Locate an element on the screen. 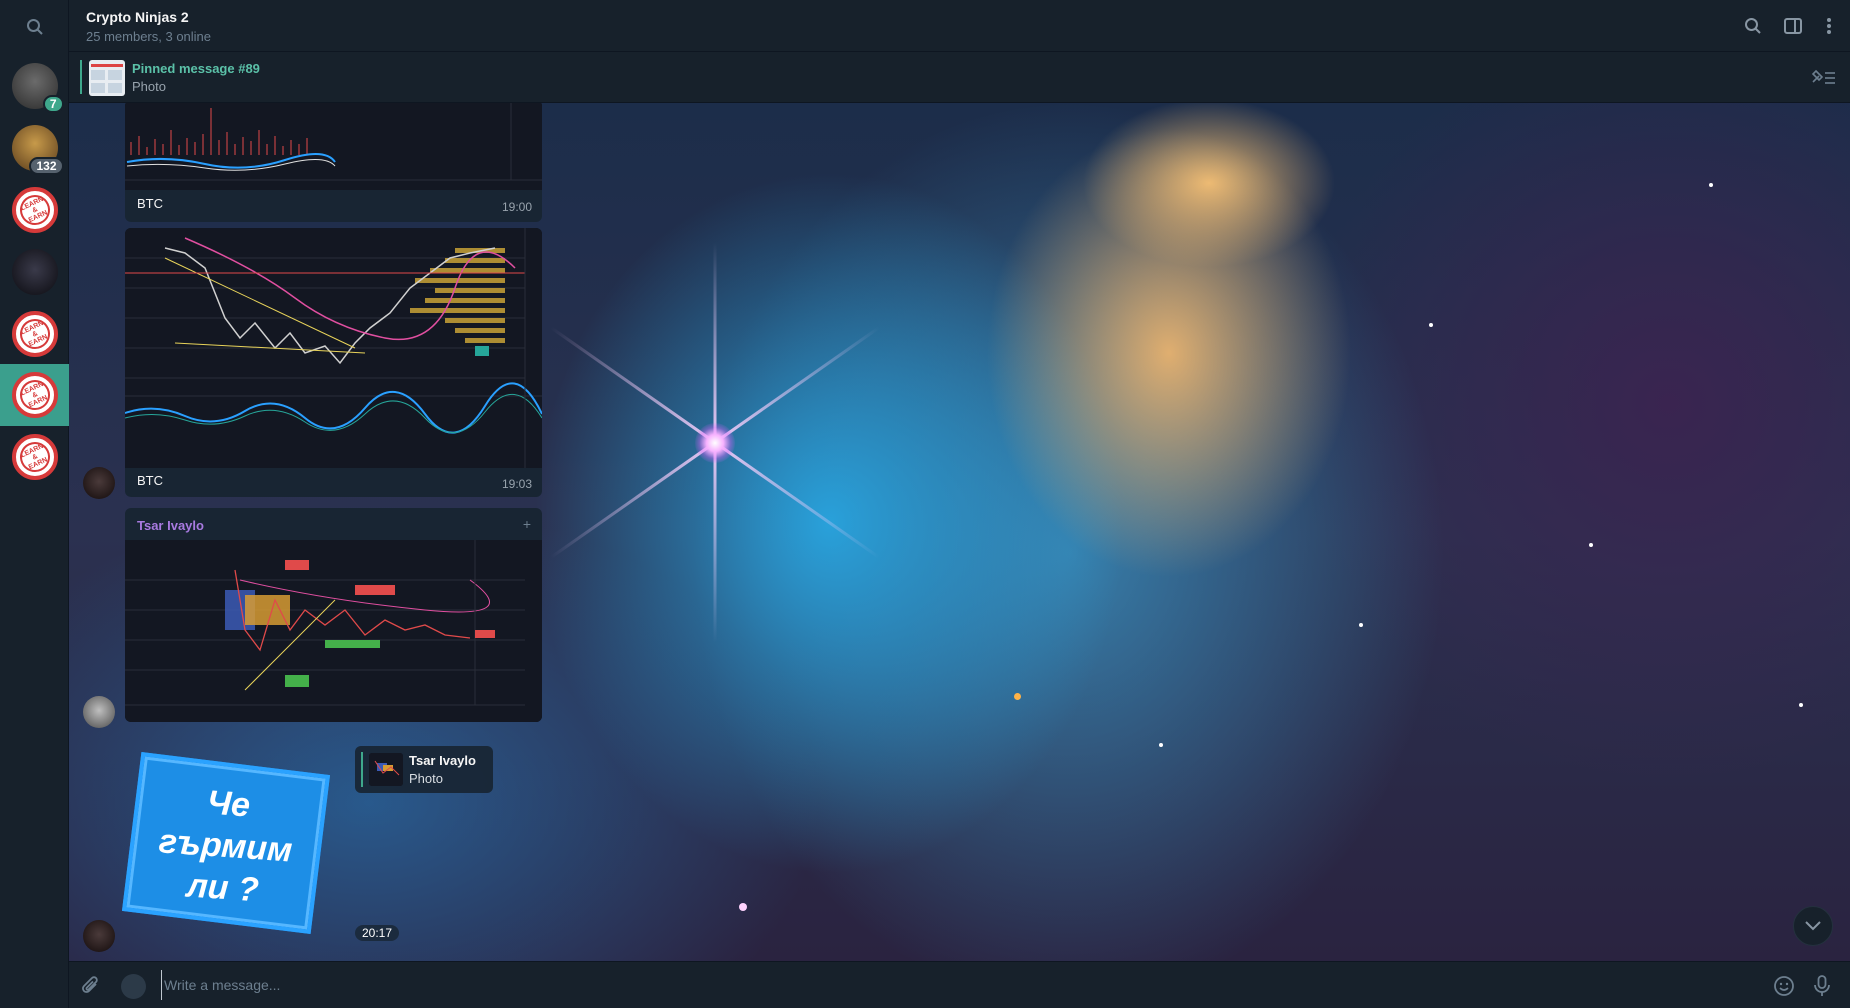 The image size is (1850, 1008). reply-thumbnail is located at coordinates (386, 769).